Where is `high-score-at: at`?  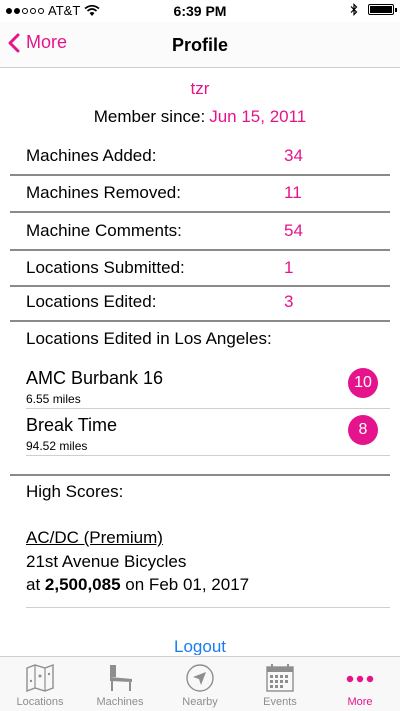 high-score-at: at is located at coordinates (33, 584).